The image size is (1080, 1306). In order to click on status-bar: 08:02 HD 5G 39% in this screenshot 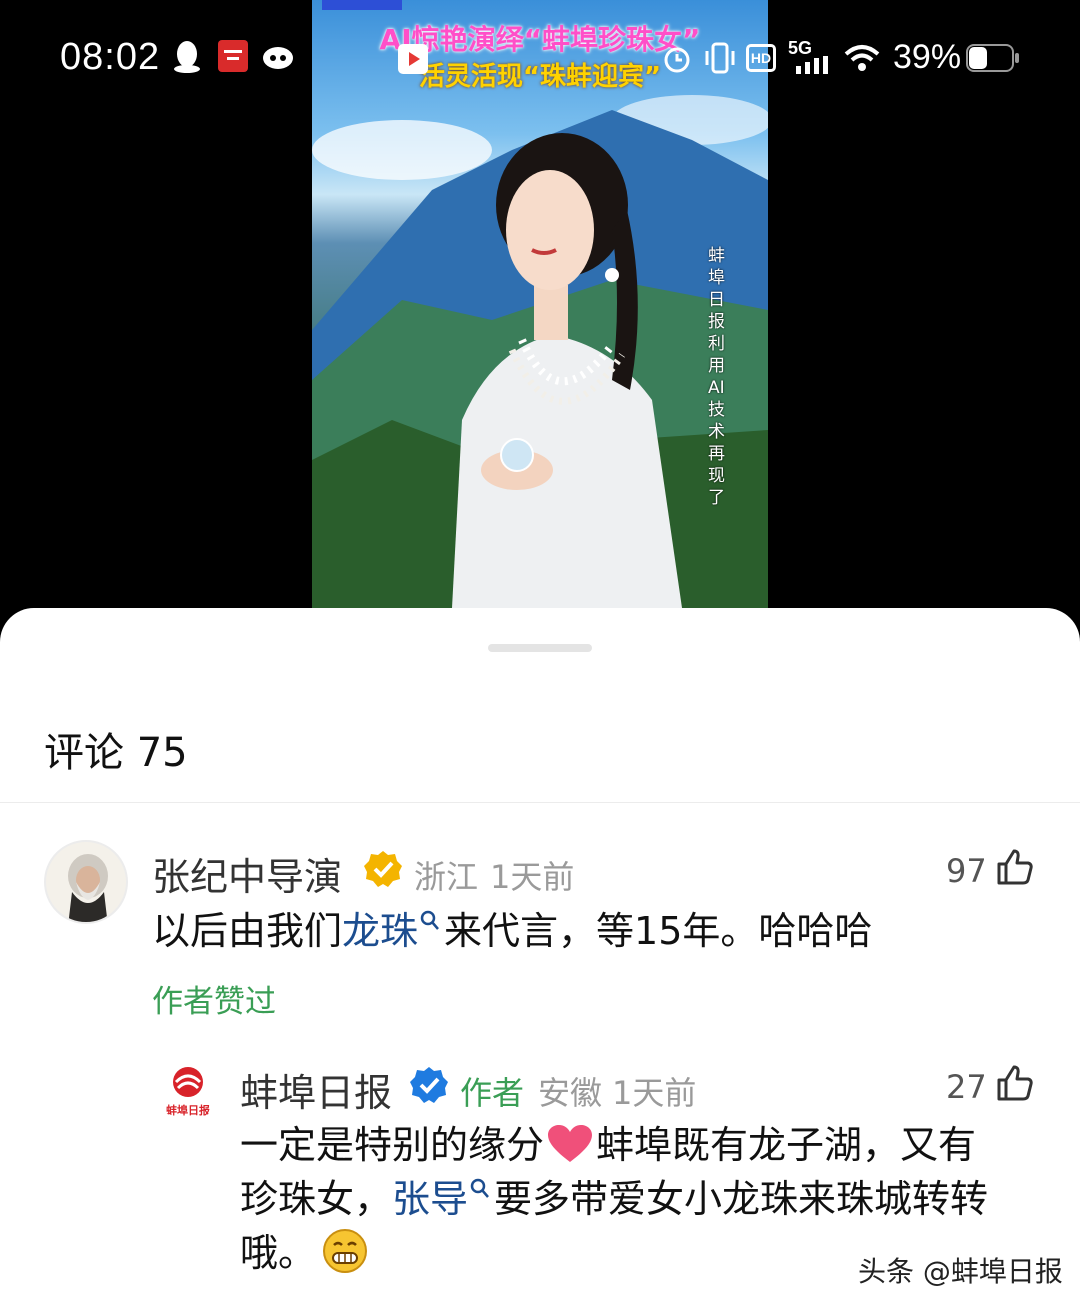, I will do `click(540, 55)`.